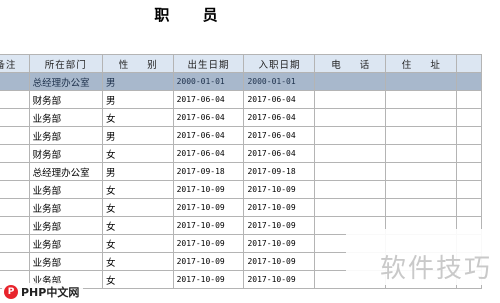 The width and height of the screenshot is (500, 303). I want to click on table-row: 总经理办公室男 2017-09-18 2017-09-18, so click(241, 171).